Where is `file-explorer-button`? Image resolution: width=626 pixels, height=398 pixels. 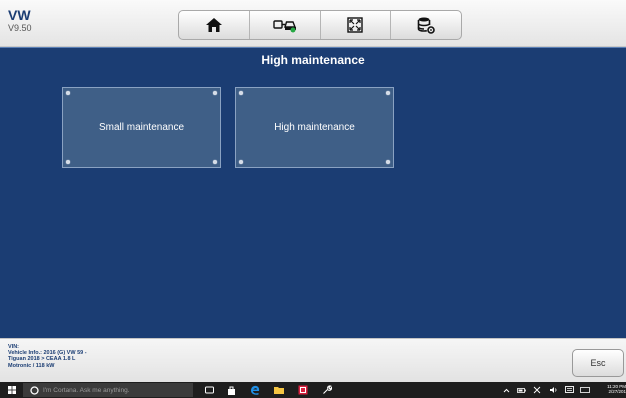
file-explorer-button is located at coordinates (279, 390).